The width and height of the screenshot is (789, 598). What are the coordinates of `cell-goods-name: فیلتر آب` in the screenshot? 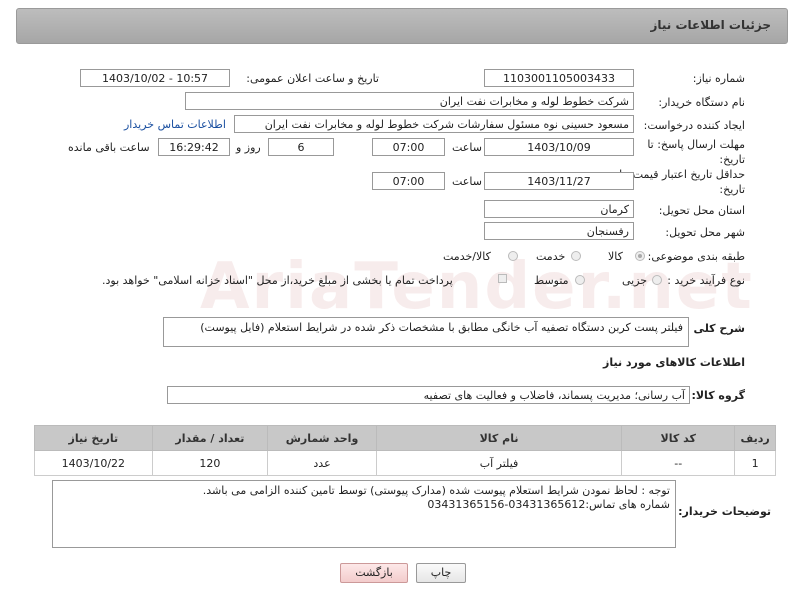 It's located at (499, 463).